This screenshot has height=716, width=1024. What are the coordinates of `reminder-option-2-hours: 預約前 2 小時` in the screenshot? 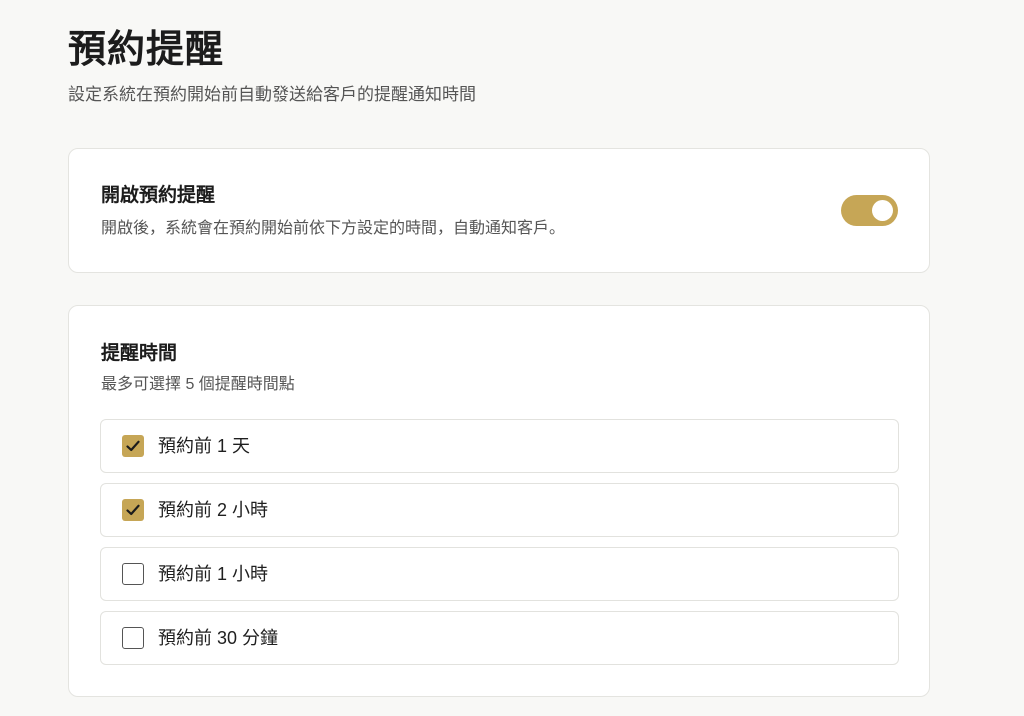 It's located at (499, 510).